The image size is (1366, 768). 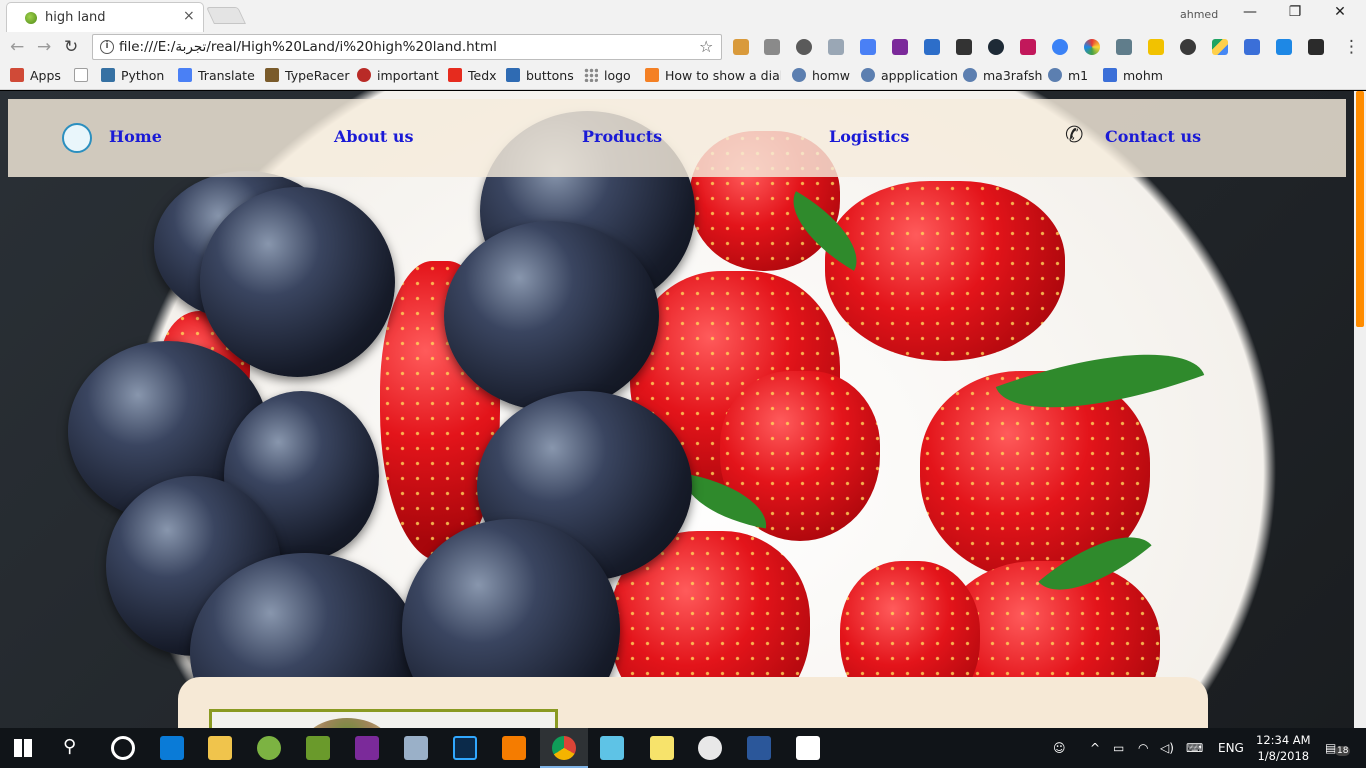 I want to click on camera-extension-icon, so click(x=772, y=47).